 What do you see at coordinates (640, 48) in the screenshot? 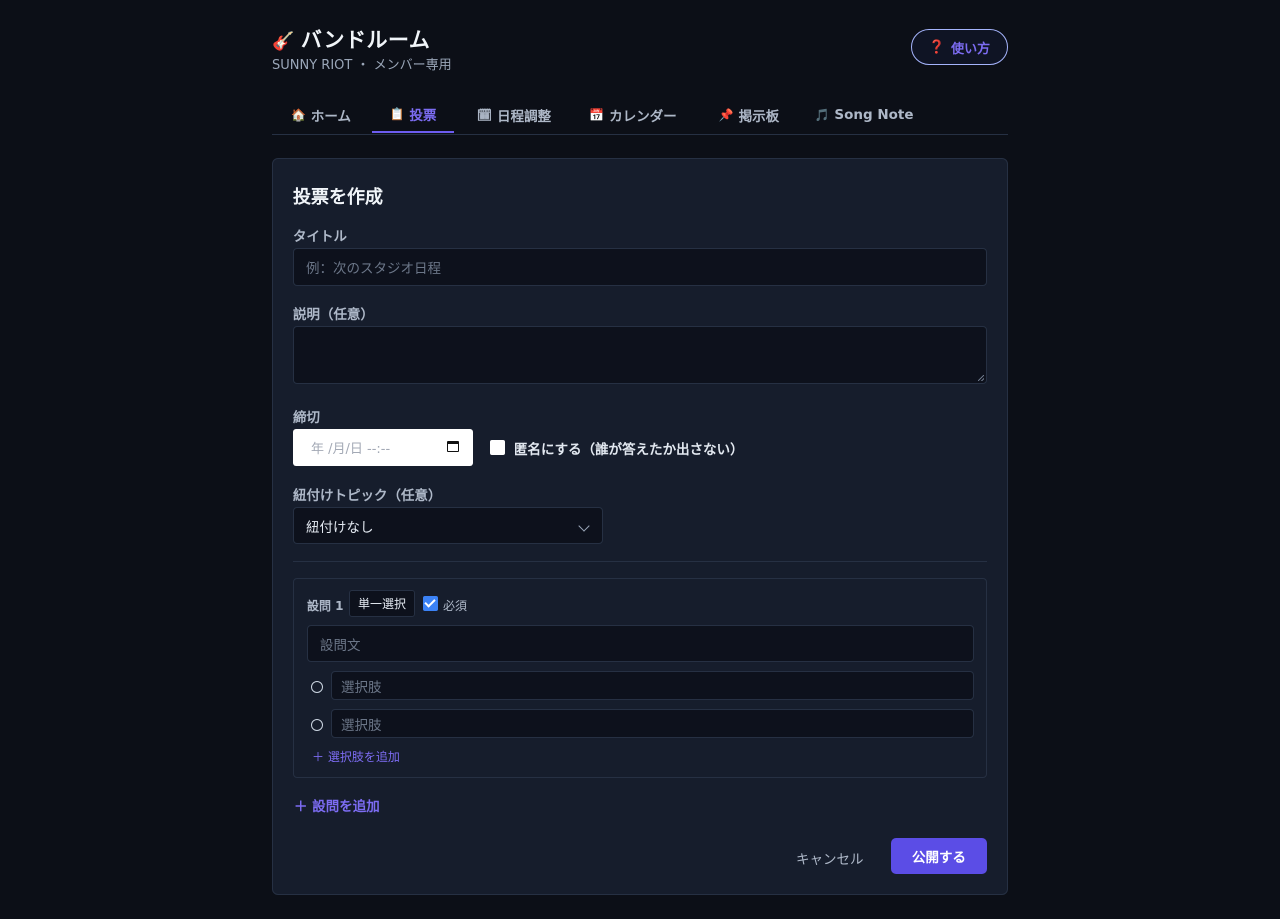
I see `header: 🎸 バンドルーム SUNNY RIOT ・ メンバー専用 ❓ 使い方` at bounding box center [640, 48].